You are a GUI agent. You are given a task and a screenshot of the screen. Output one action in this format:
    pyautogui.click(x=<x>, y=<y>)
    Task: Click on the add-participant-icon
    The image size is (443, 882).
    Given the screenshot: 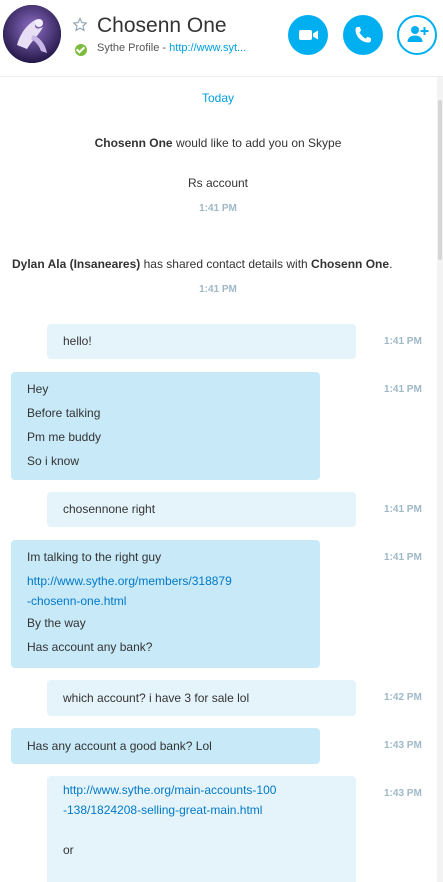 What is the action you would take?
    pyautogui.click(x=418, y=34)
    